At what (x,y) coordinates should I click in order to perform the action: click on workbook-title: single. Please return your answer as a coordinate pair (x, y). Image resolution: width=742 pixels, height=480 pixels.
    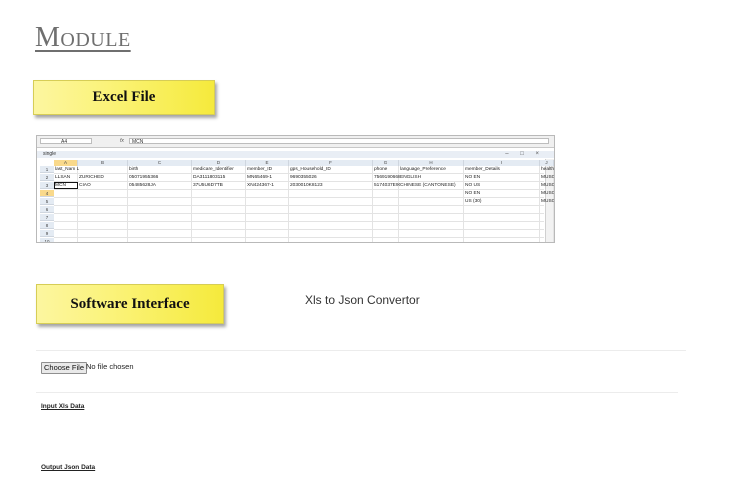
    Looking at the image, I should click on (50, 154).